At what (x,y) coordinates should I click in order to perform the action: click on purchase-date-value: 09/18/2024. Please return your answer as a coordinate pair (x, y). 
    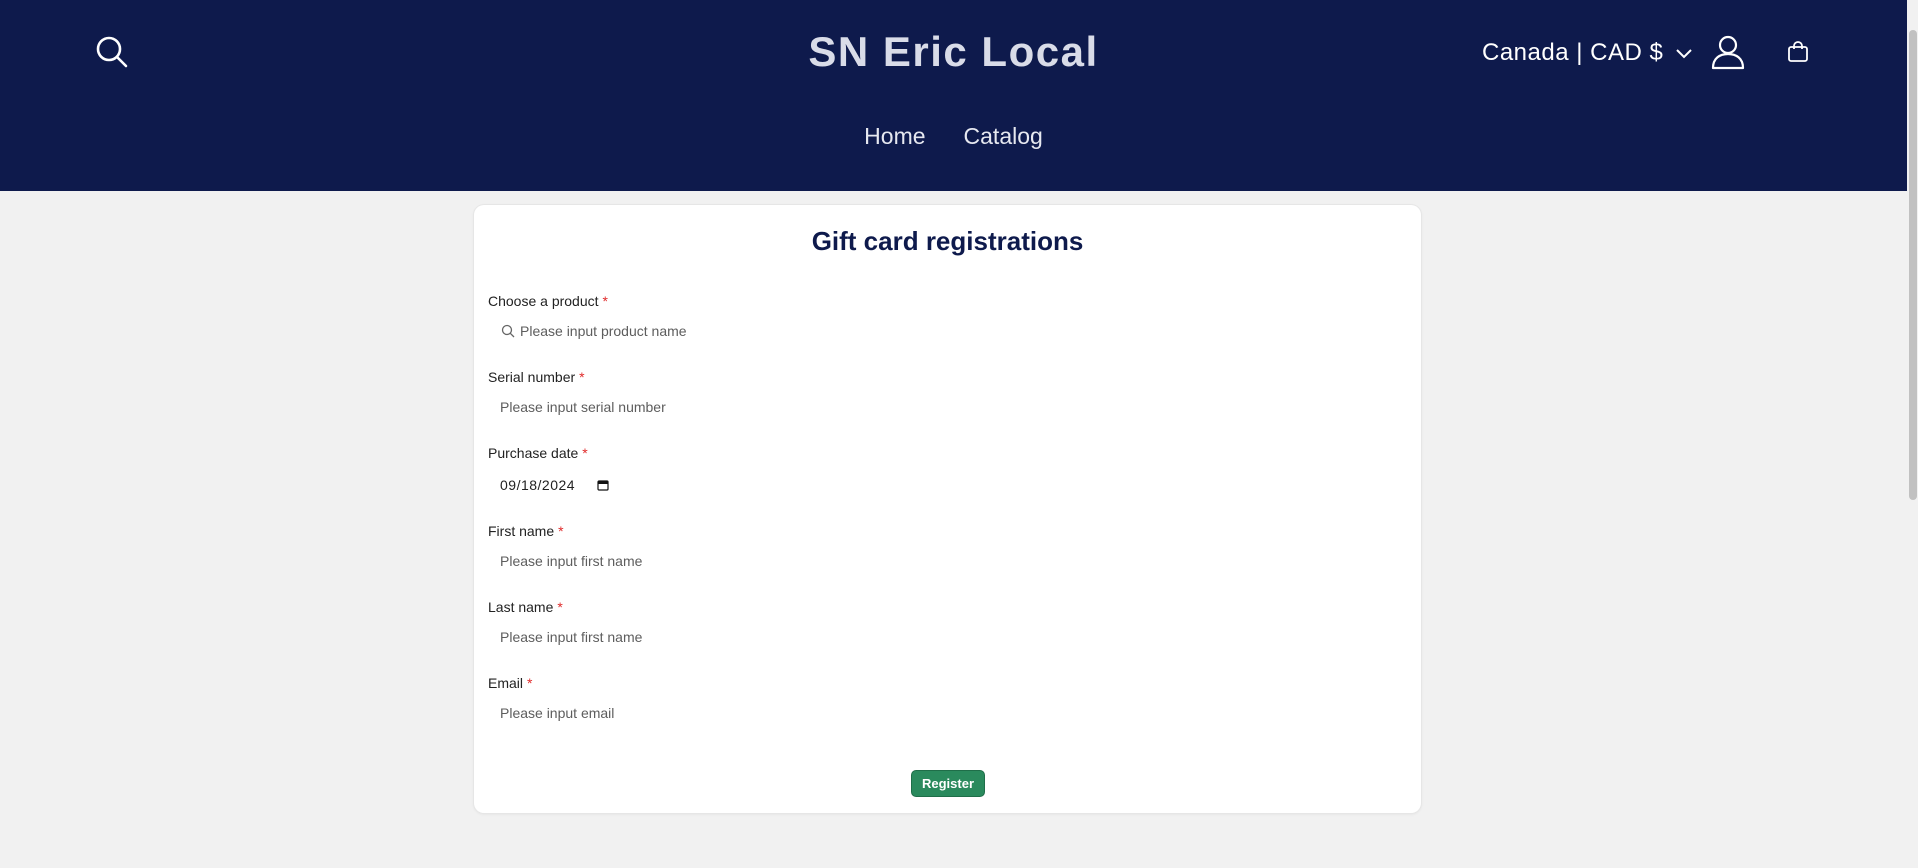
    Looking at the image, I should click on (538, 485).